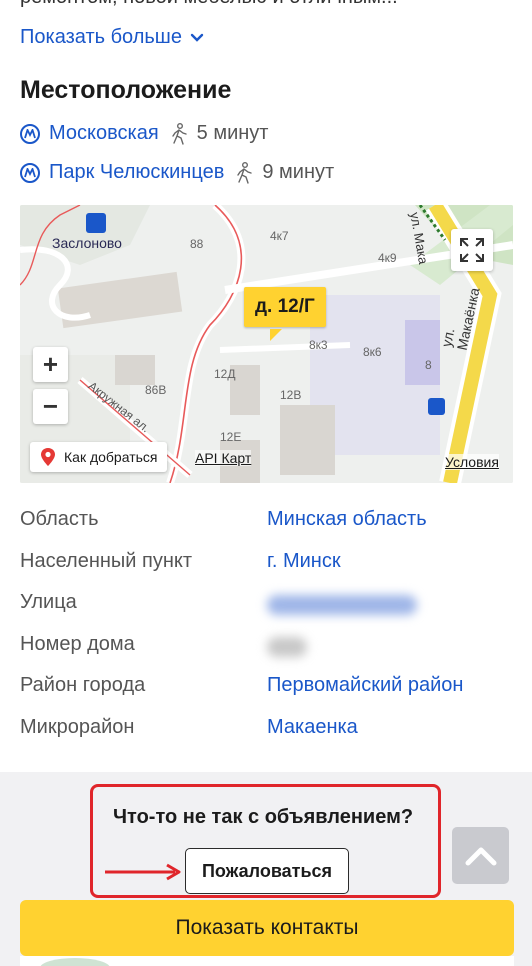 The height and width of the screenshot is (966, 532). I want to click on param-value-link: г. Минск, so click(304, 561).